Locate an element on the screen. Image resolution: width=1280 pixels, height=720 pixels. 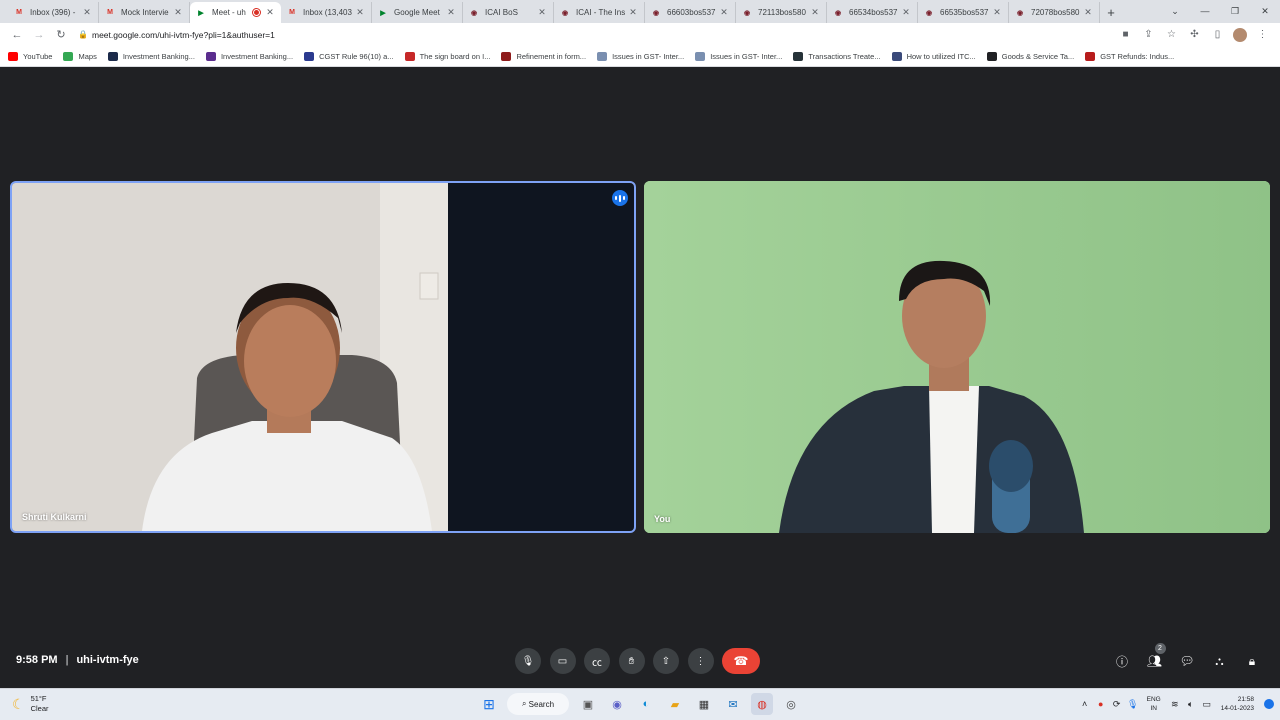
windows-start-icon: ⊞ is located at coordinates (489, 704).